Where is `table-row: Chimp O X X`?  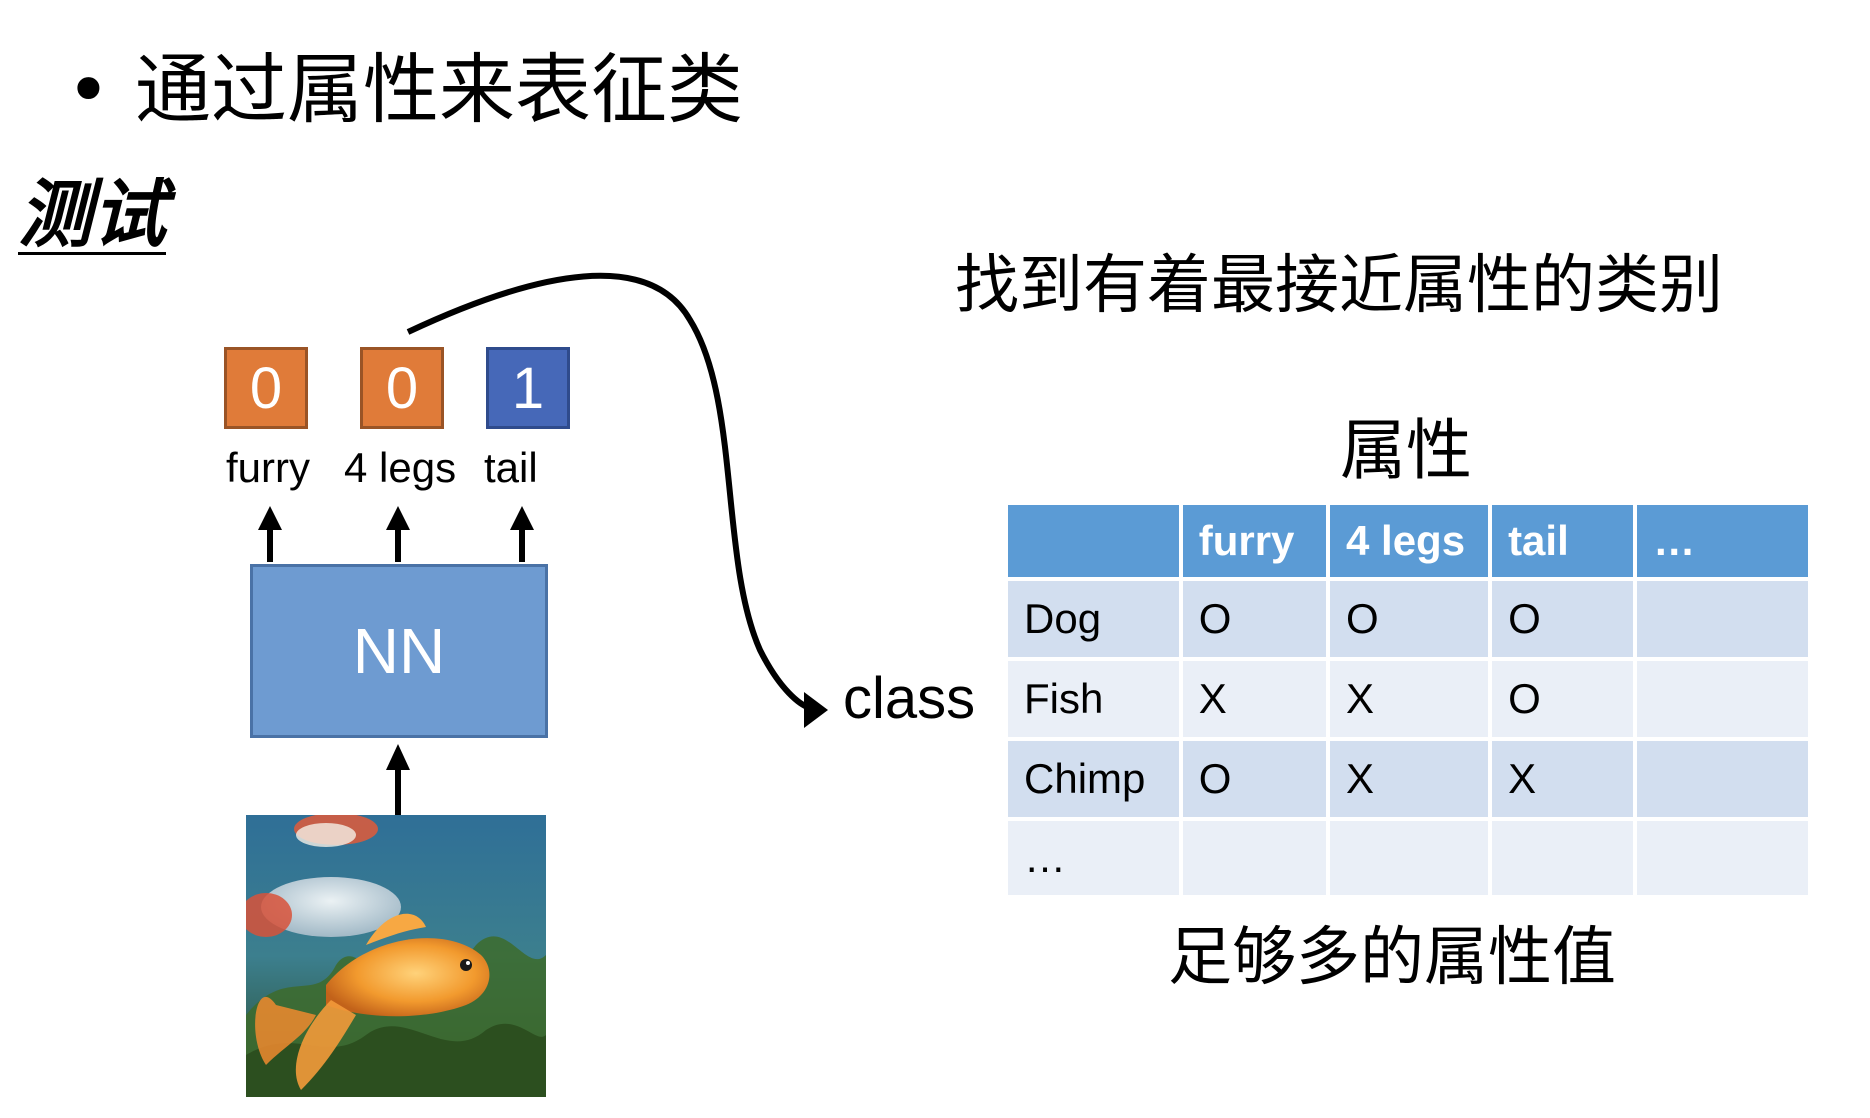
table-row: Chimp O X X is located at coordinates (1408, 779).